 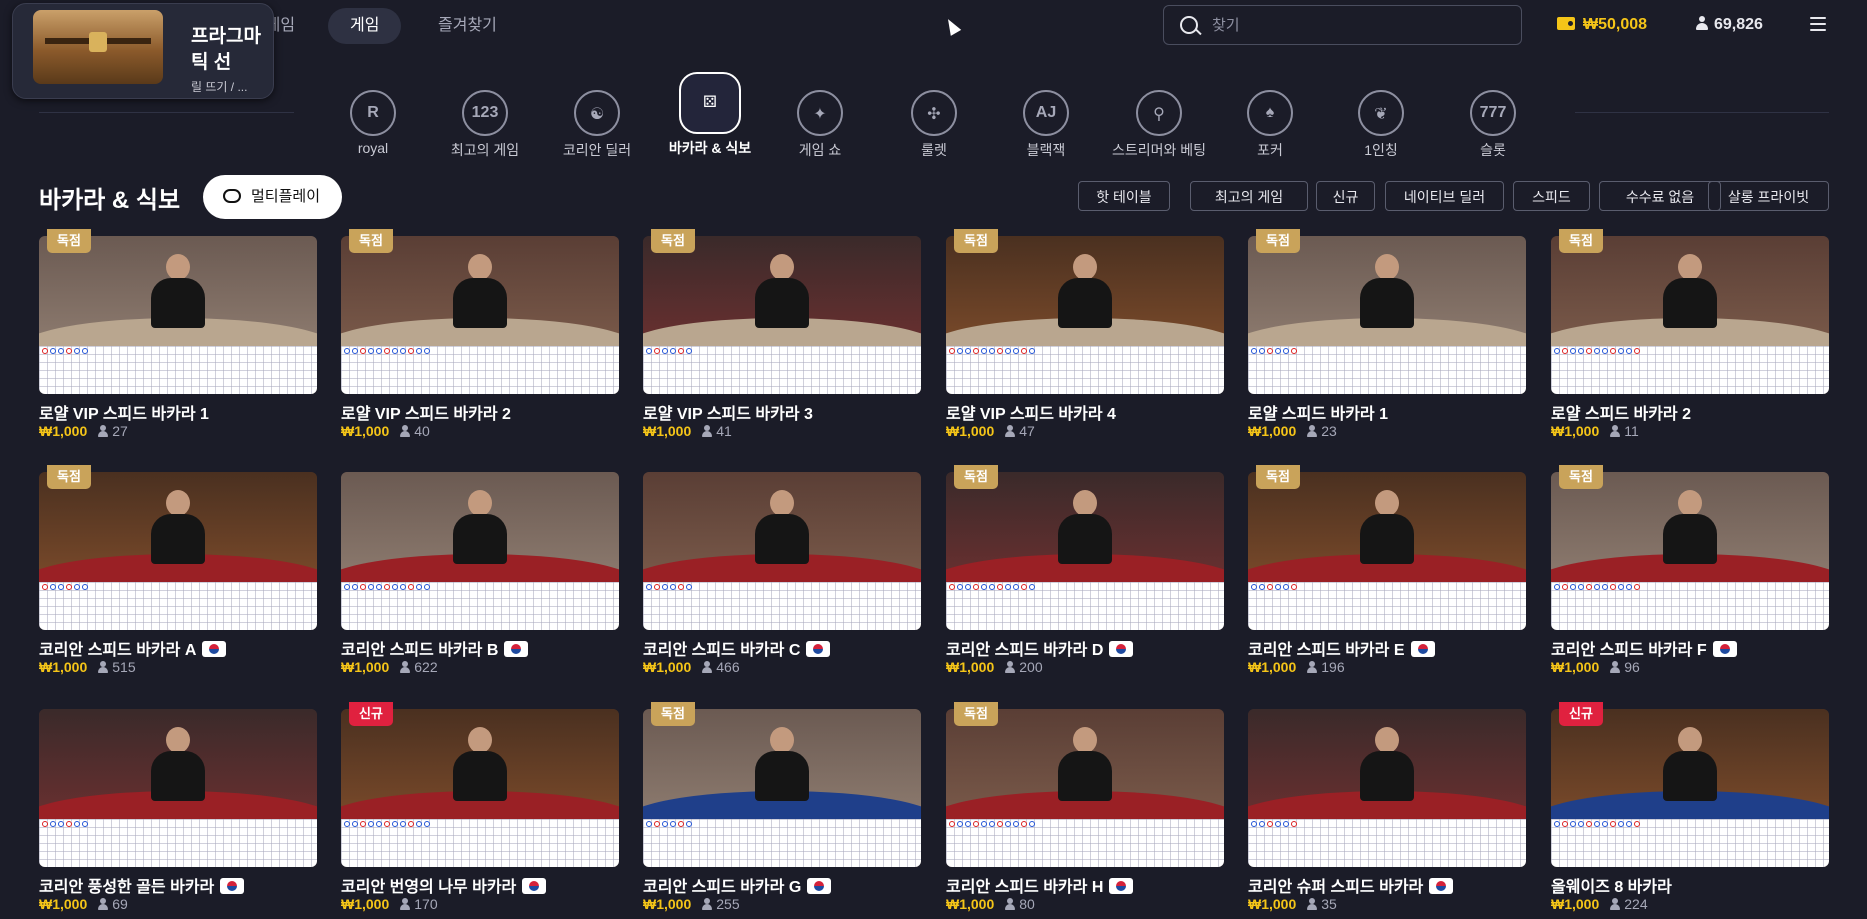 I want to click on game-title: 로얄 스피드 바카라 2, so click(x=1621, y=412).